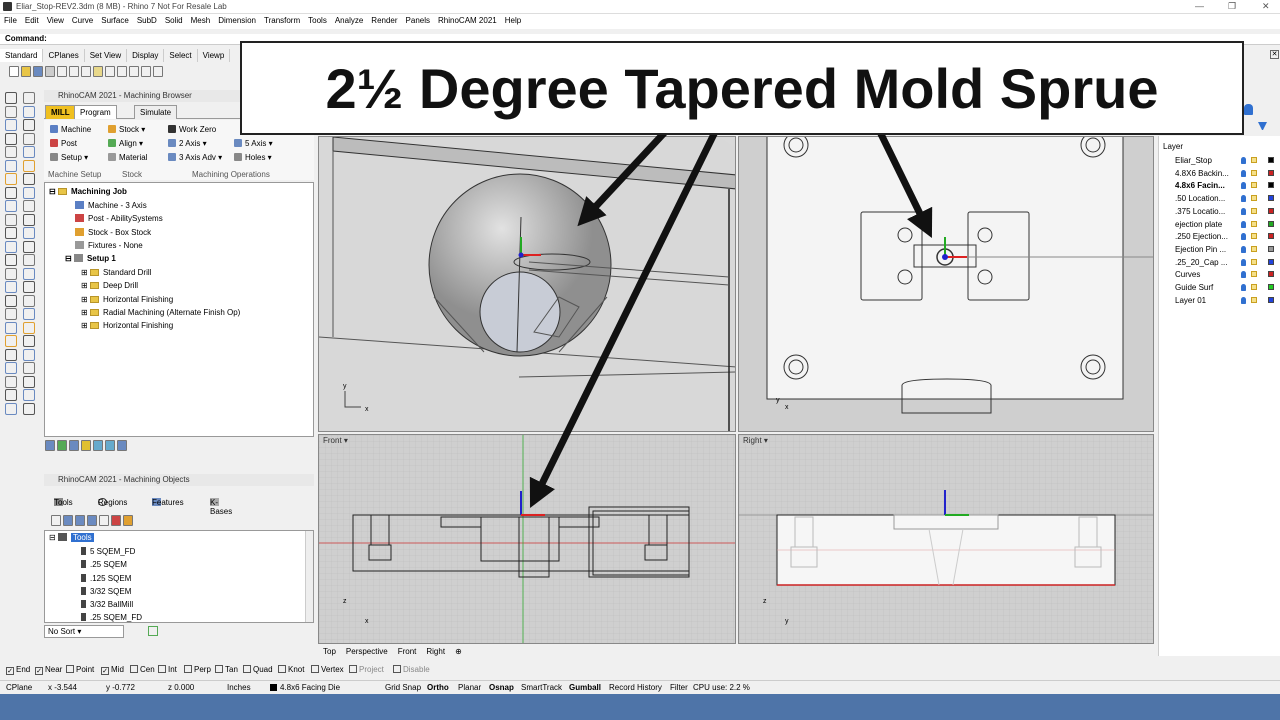 This screenshot has width=1280, height=720. Describe the element at coordinates (403, 687) in the screenshot. I see `grid-snap-toggle: Grid Snap` at that location.